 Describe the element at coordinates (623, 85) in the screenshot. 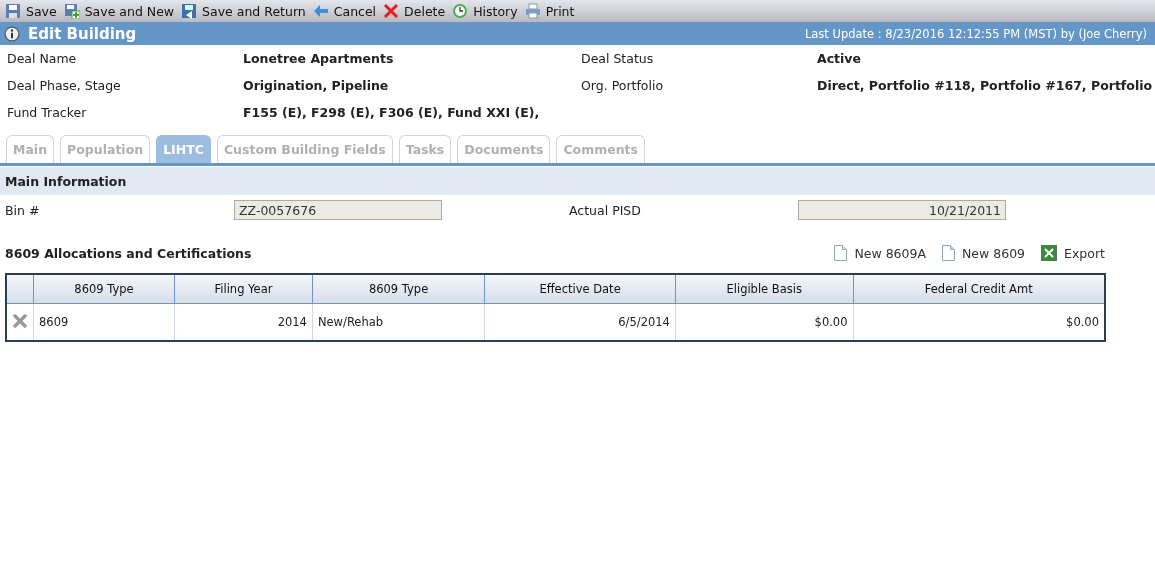

I see `field-label: Org. Portfolio` at that location.